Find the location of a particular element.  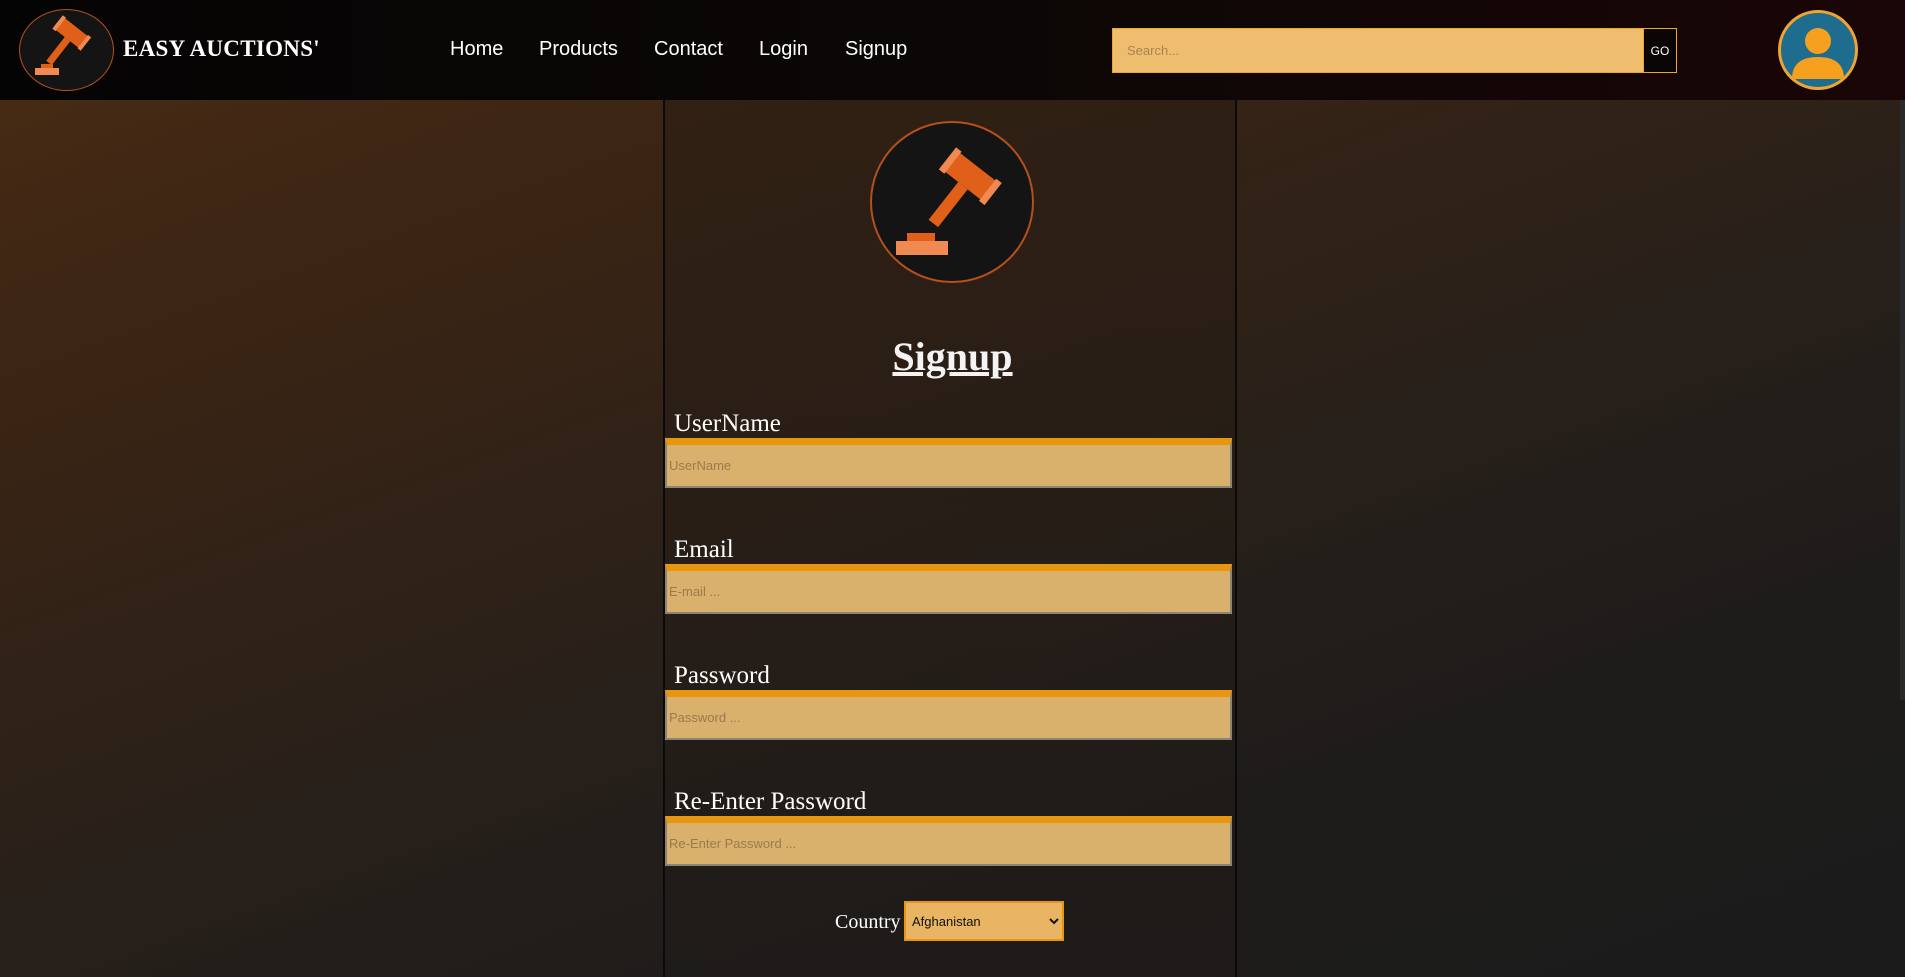

page-title: Signup is located at coordinates (952, 356).